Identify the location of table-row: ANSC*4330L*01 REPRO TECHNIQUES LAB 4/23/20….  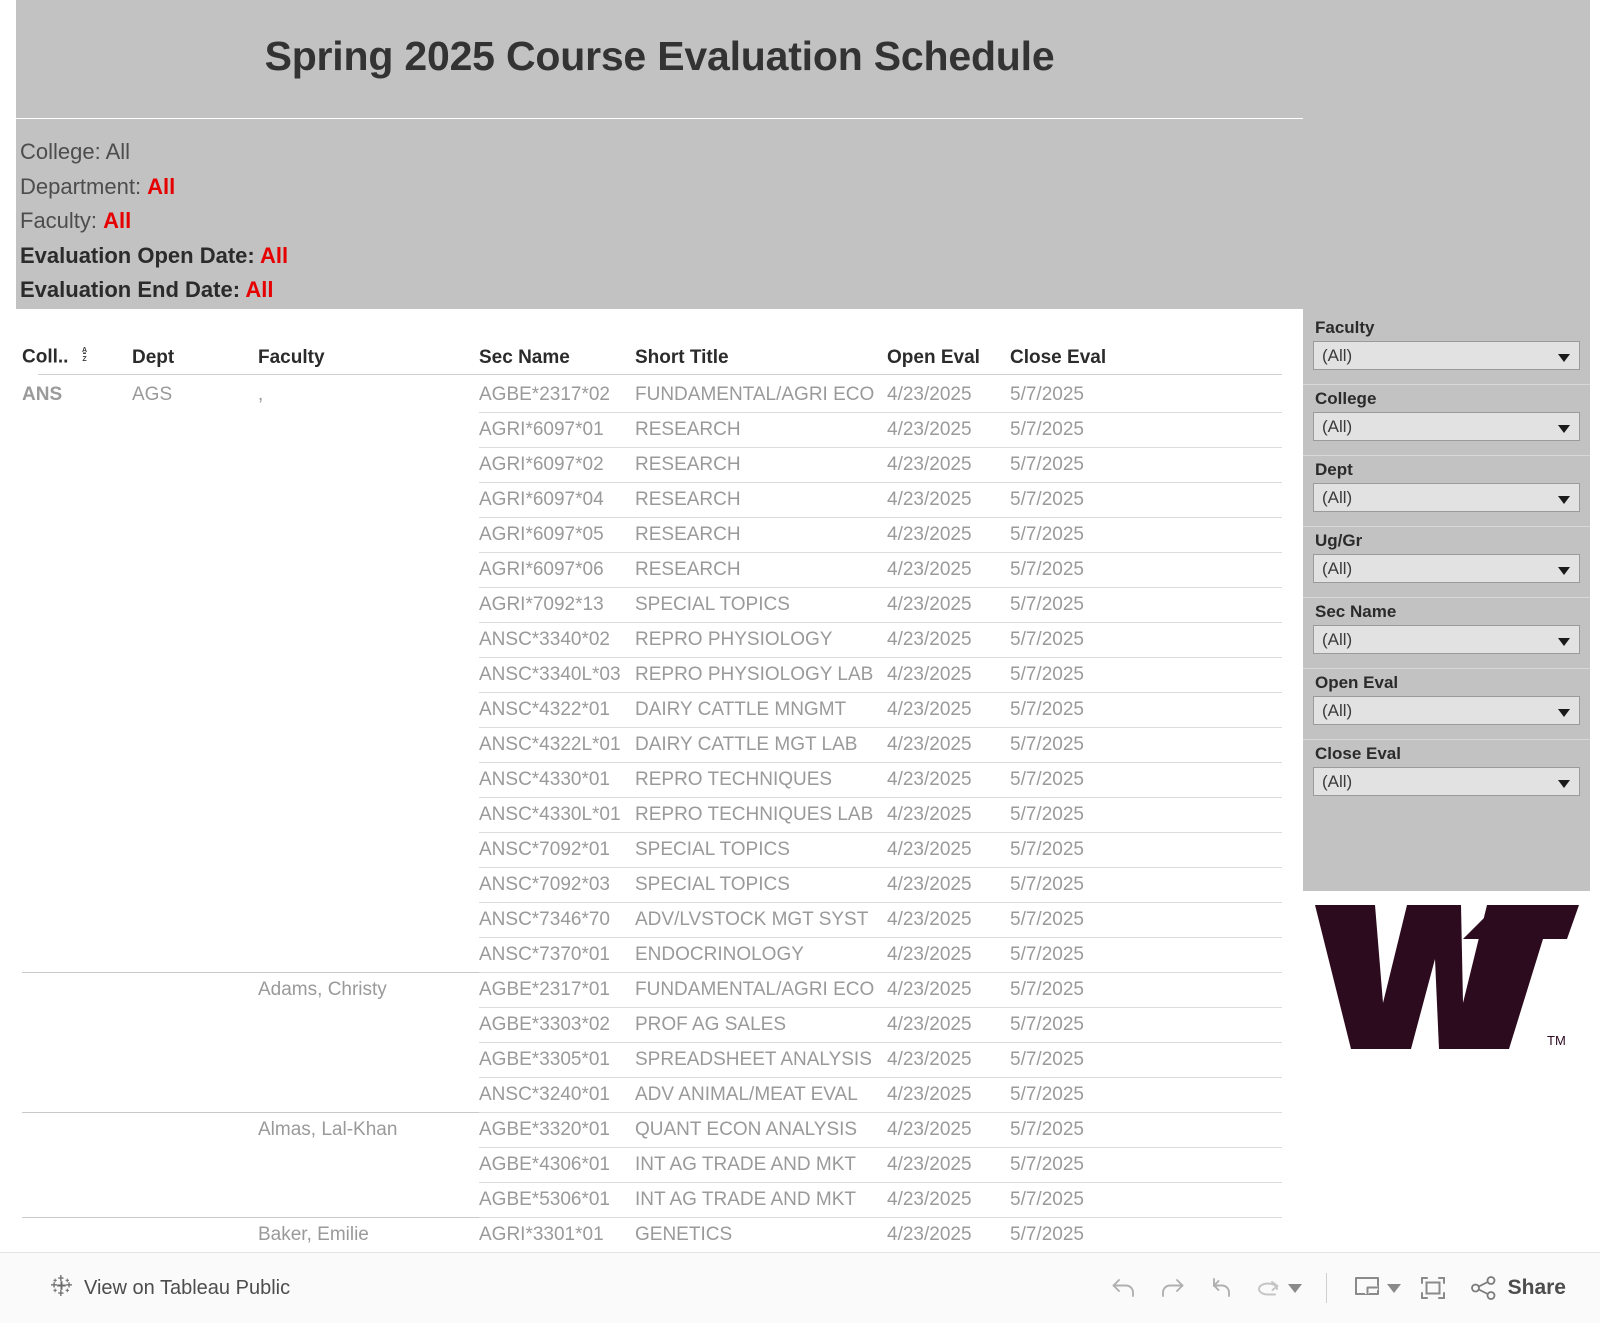
(652, 815).